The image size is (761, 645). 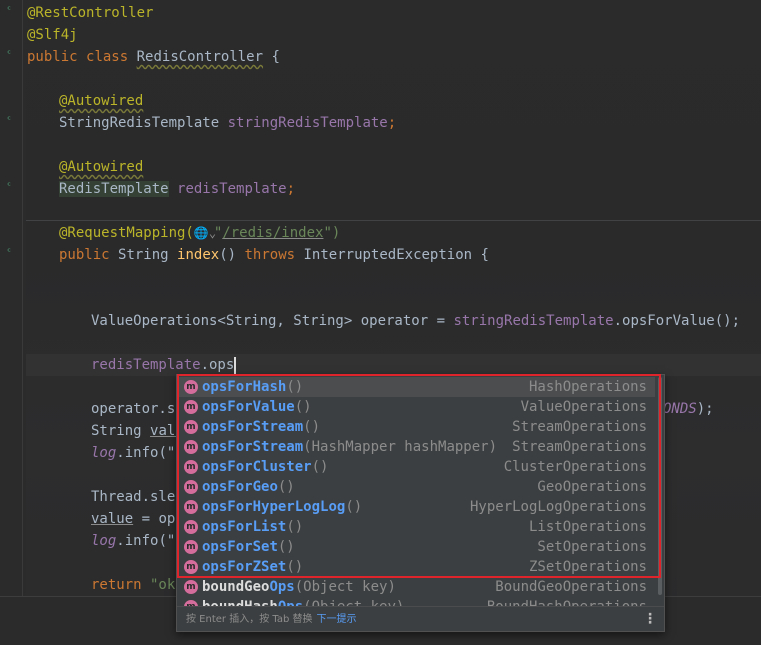 What do you see at coordinates (393, 220) in the screenshot?
I see `method-separator` at bounding box center [393, 220].